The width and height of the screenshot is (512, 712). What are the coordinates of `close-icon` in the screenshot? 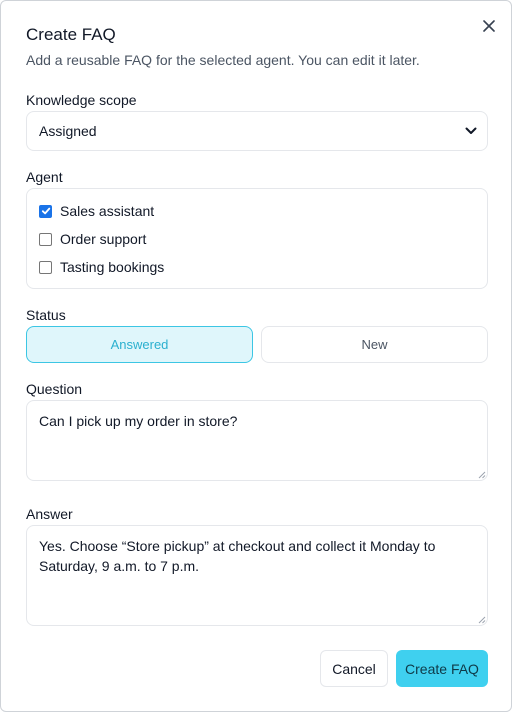 It's located at (489, 26).